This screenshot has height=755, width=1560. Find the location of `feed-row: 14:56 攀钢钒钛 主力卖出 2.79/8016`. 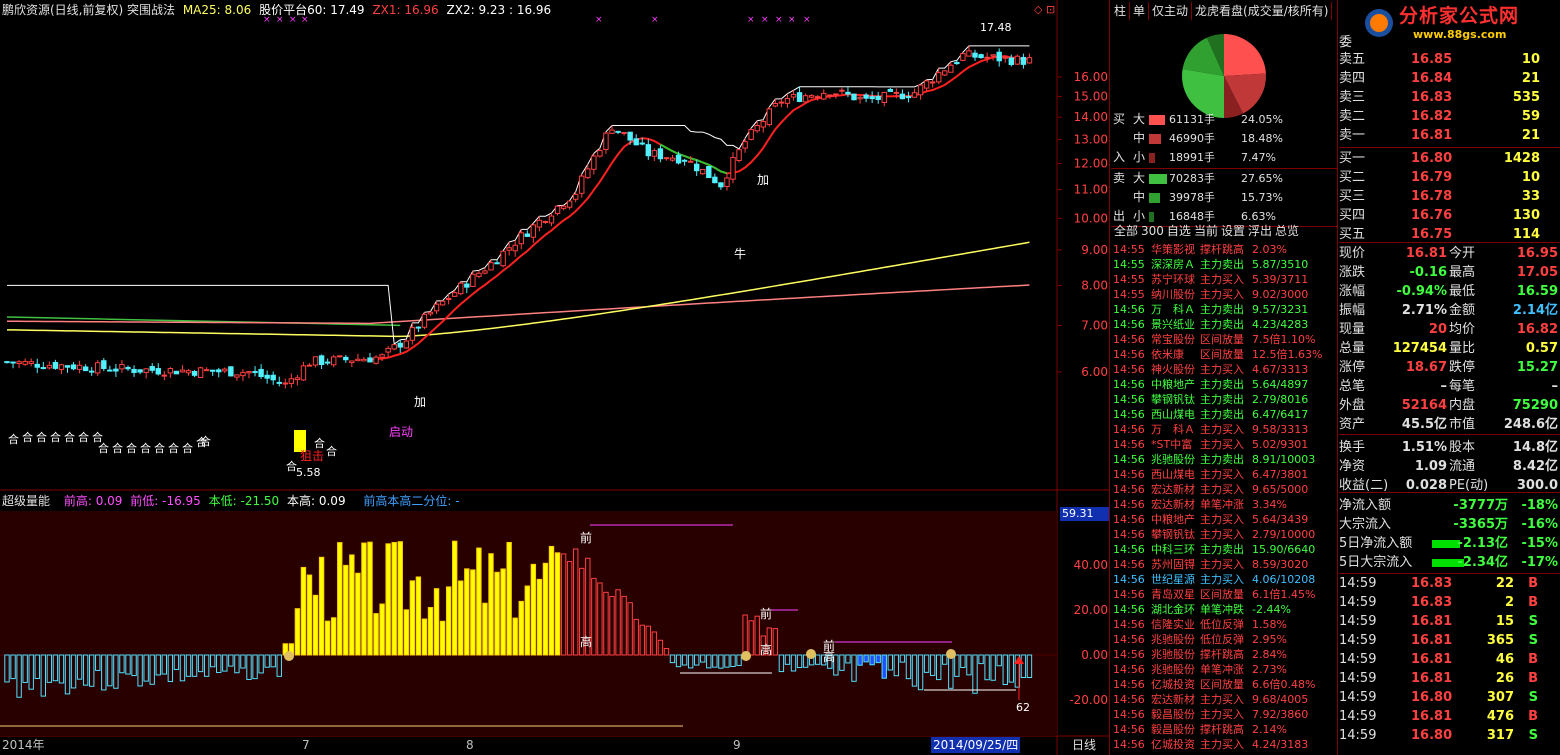

feed-row: 14:56 攀钢钒钛 主力卖出 2.79/8016 is located at coordinates (1224, 399).